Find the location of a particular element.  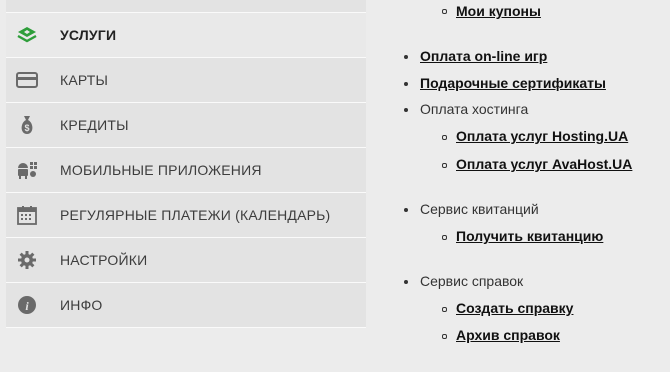

sidebar-item-services: УСЛУГИ is located at coordinates (186, 35).